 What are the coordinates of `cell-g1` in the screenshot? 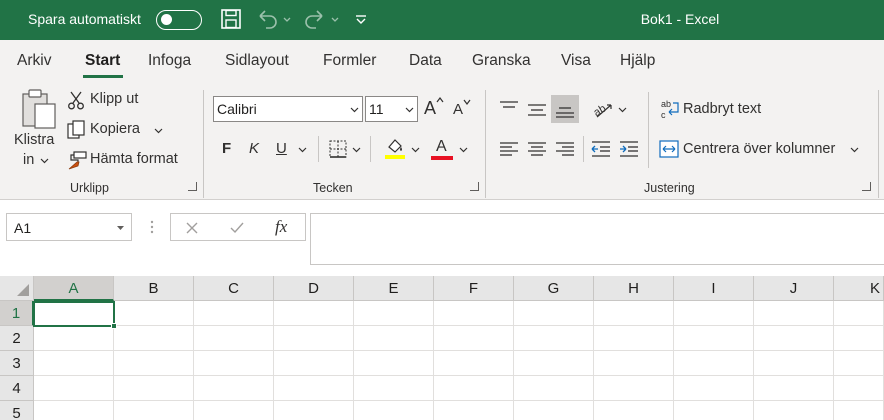 It's located at (554, 313).